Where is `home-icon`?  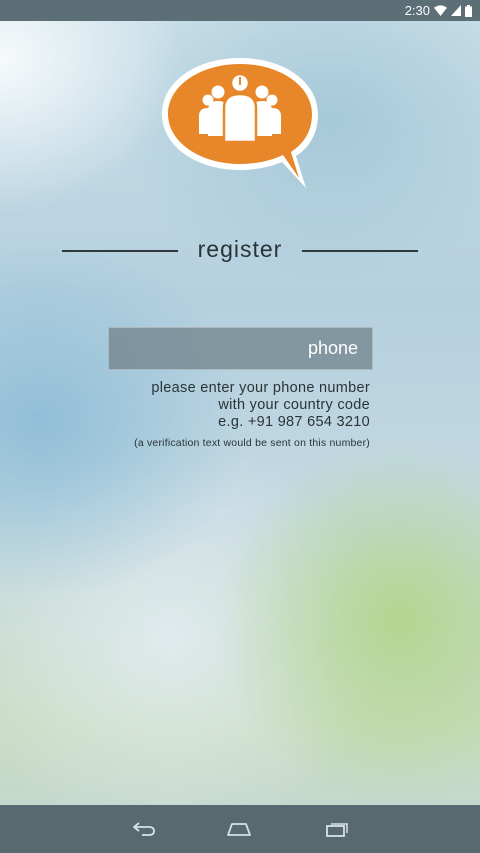 home-icon is located at coordinates (239, 829).